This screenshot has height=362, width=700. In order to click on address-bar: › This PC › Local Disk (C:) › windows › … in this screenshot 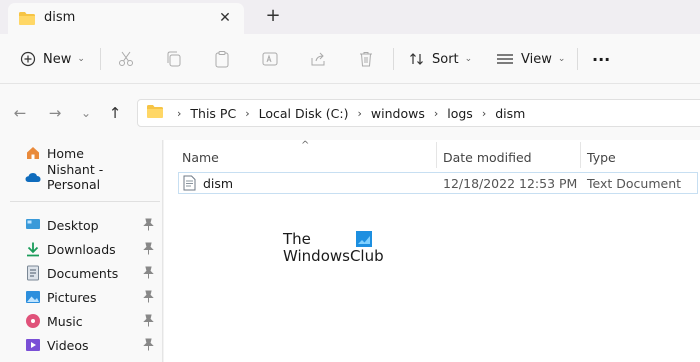, I will do `click(418, 113)`.